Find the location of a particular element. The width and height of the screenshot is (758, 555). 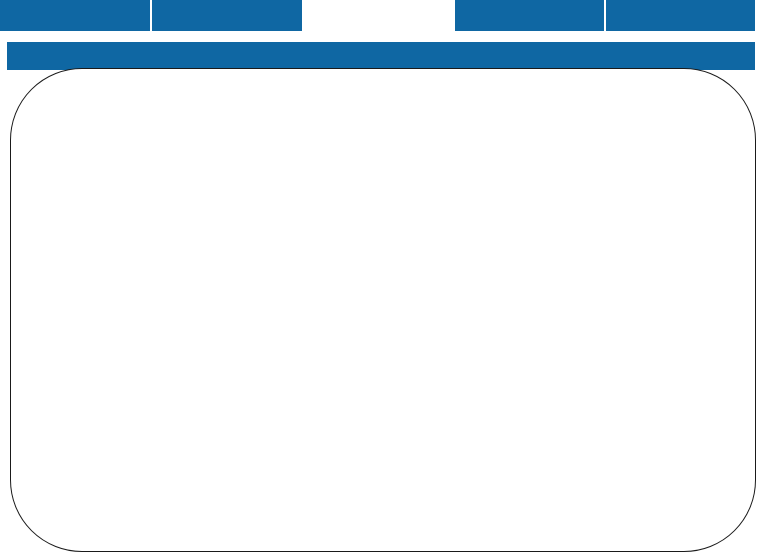

section-header-bar is located at coordinates (381, 56).